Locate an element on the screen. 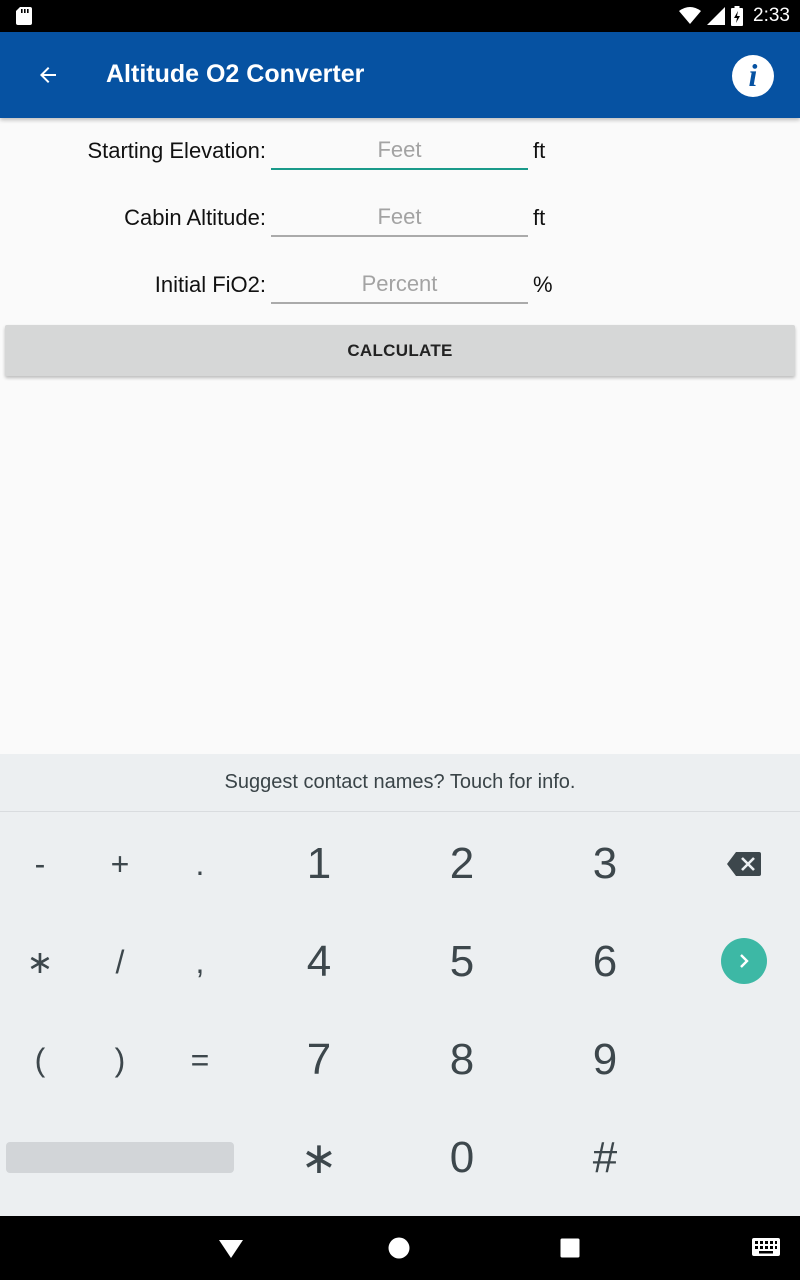 This screenshot has width=800, height=1280. back-button is located at coordinates (48, 75).